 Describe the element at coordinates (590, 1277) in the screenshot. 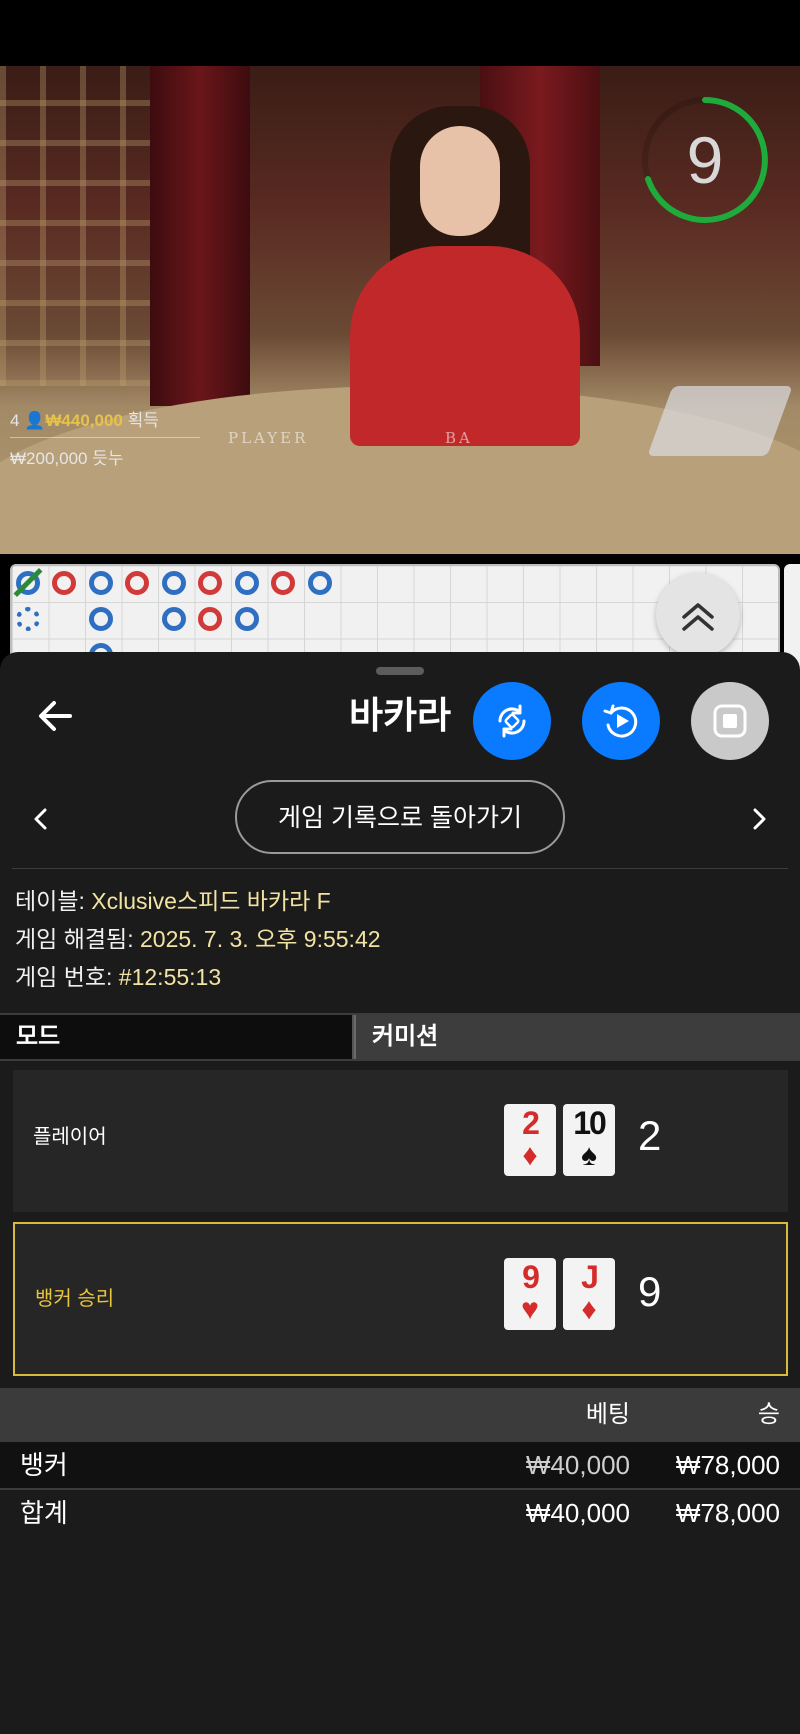

I see `card-rank: J` at that location.